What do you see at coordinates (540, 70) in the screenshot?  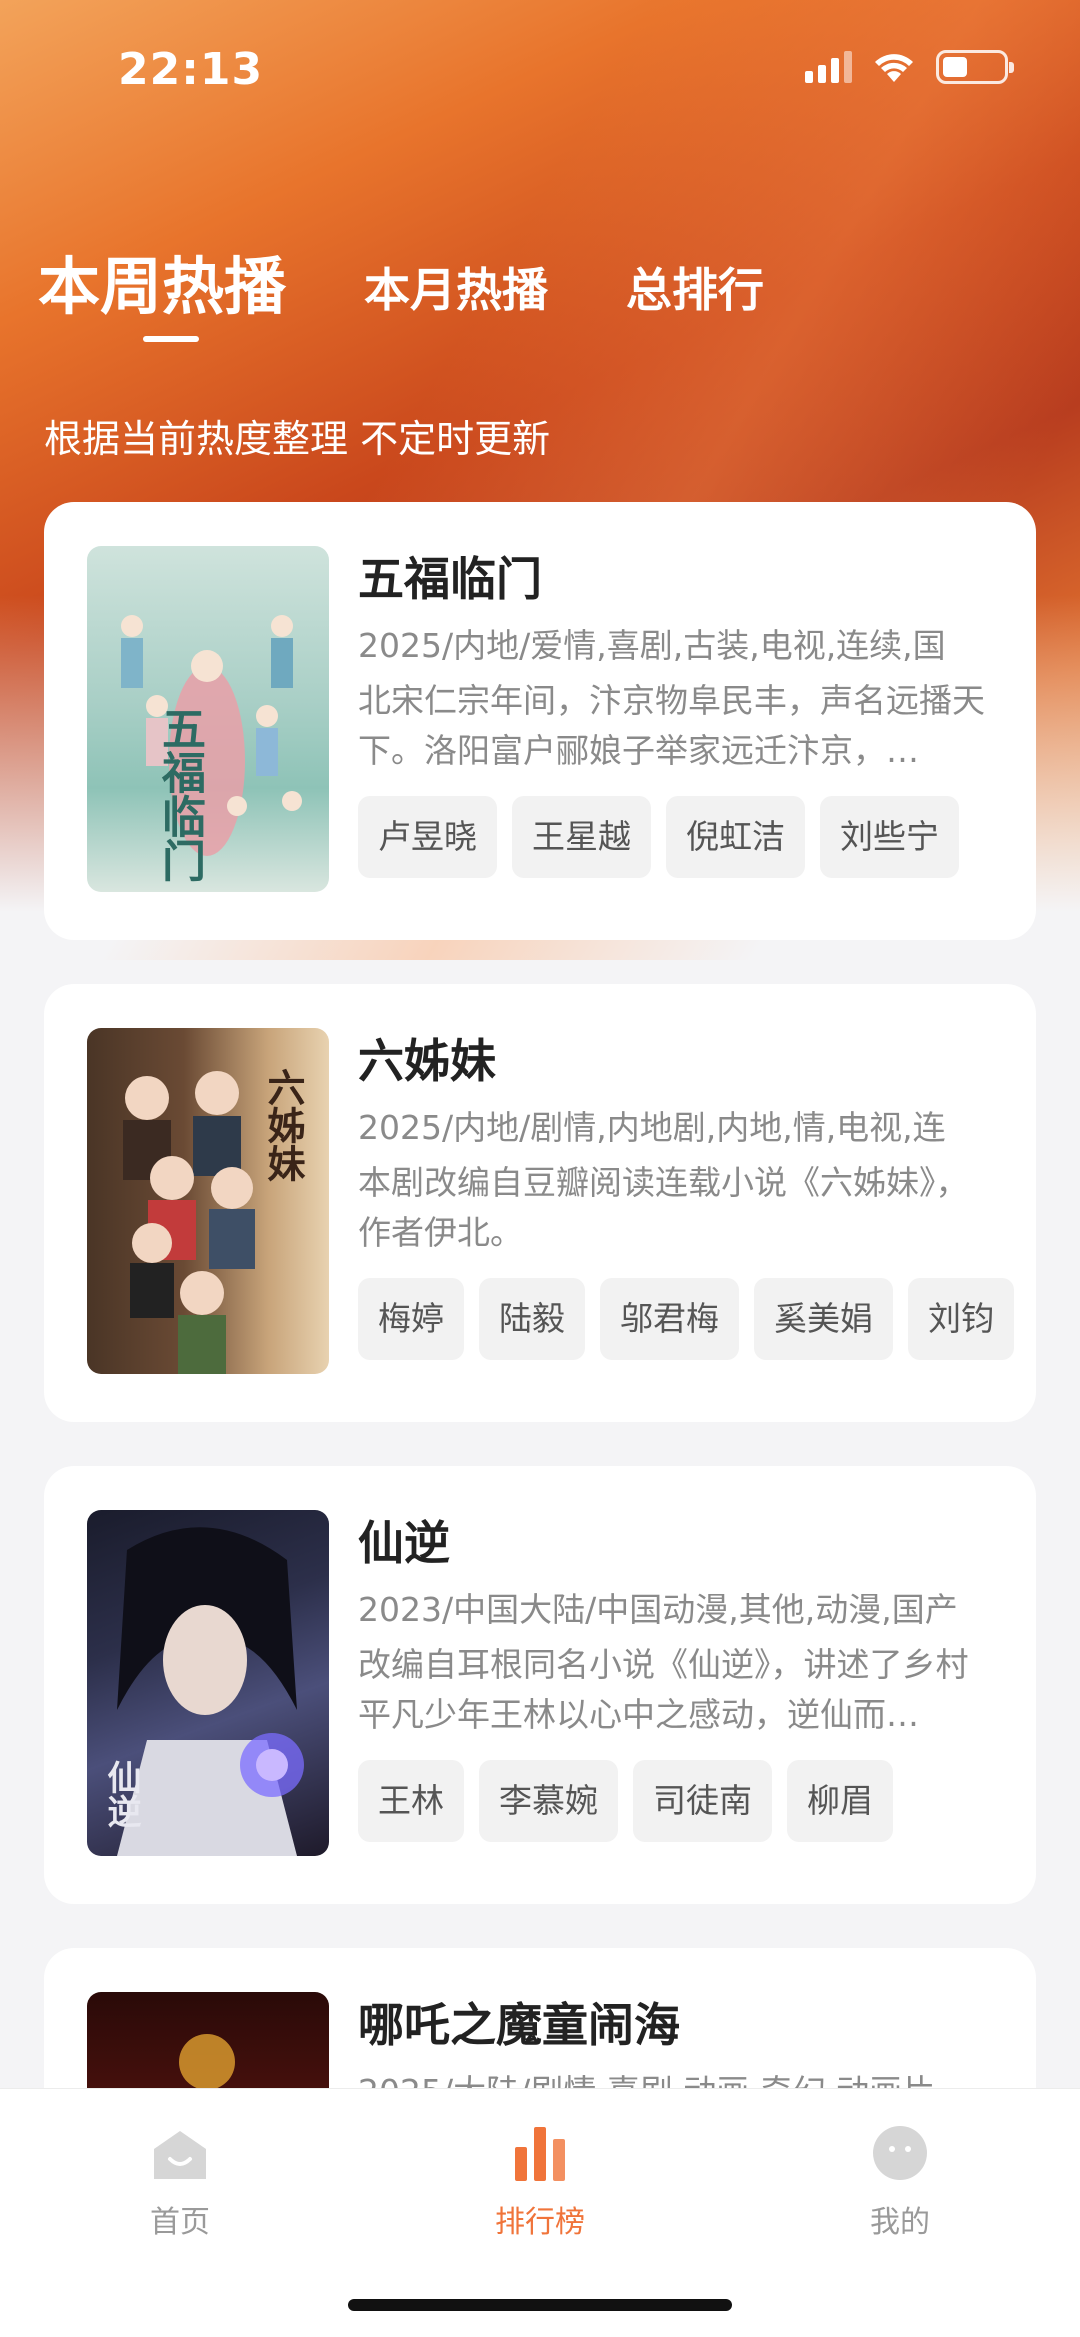 I see `status-bar: 22:13` at bounding box center [540, 70].